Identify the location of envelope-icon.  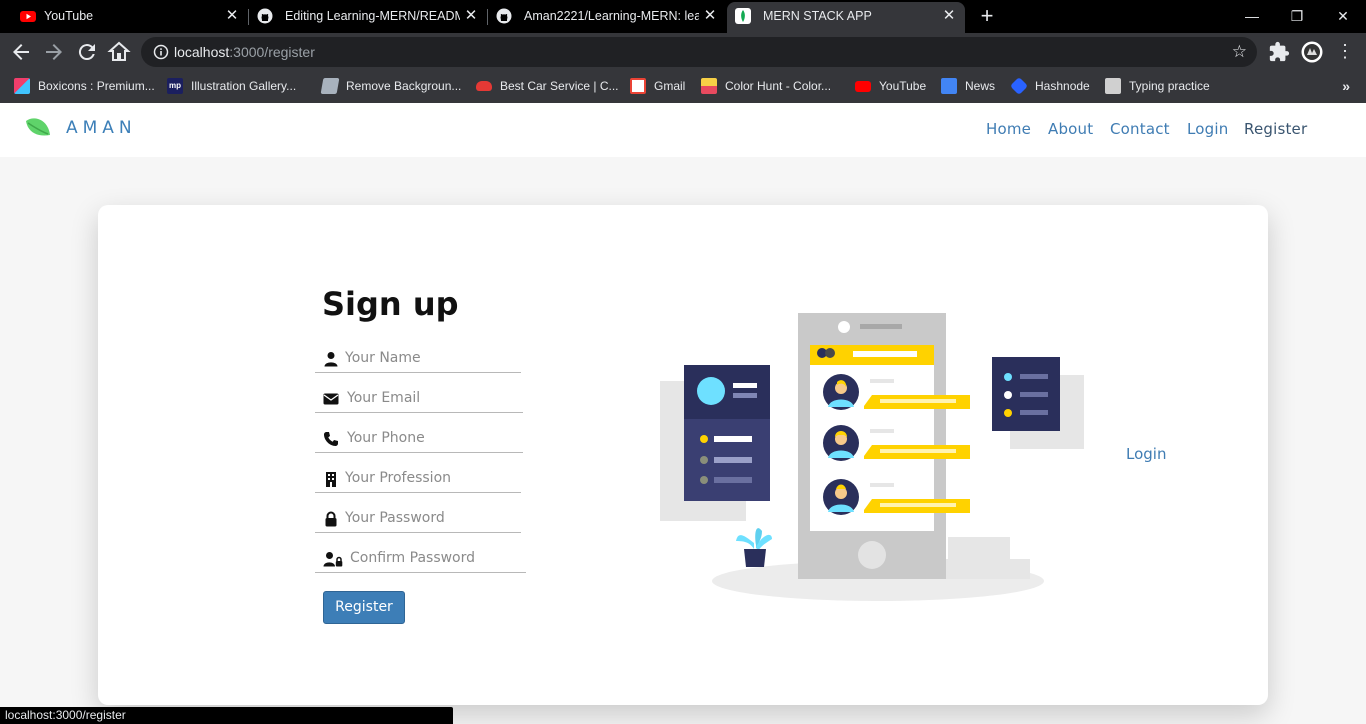
(331, 399).